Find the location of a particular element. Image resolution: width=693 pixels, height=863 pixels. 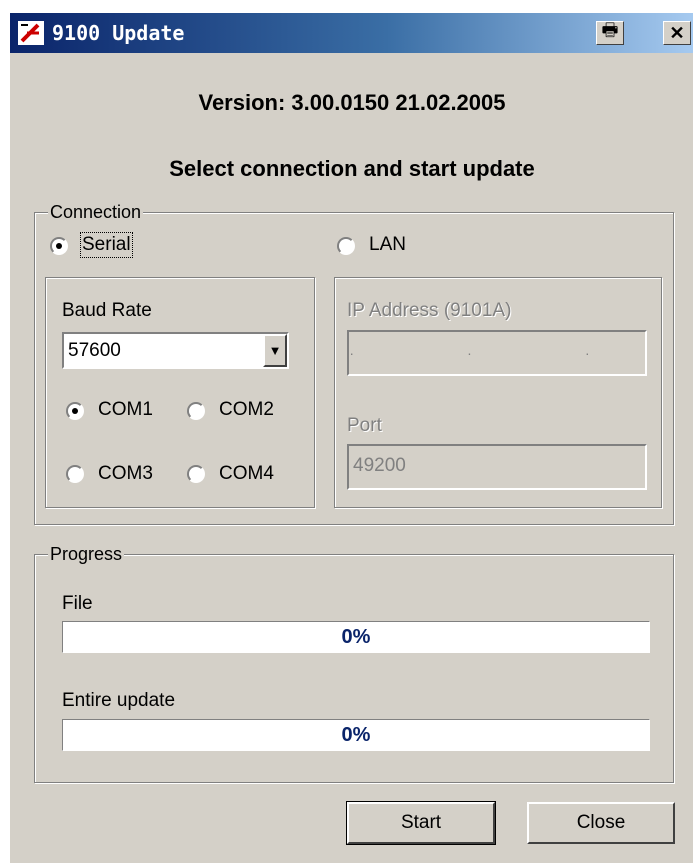

chevron-down-icon: ▼ is located at coordinates (275, 350).